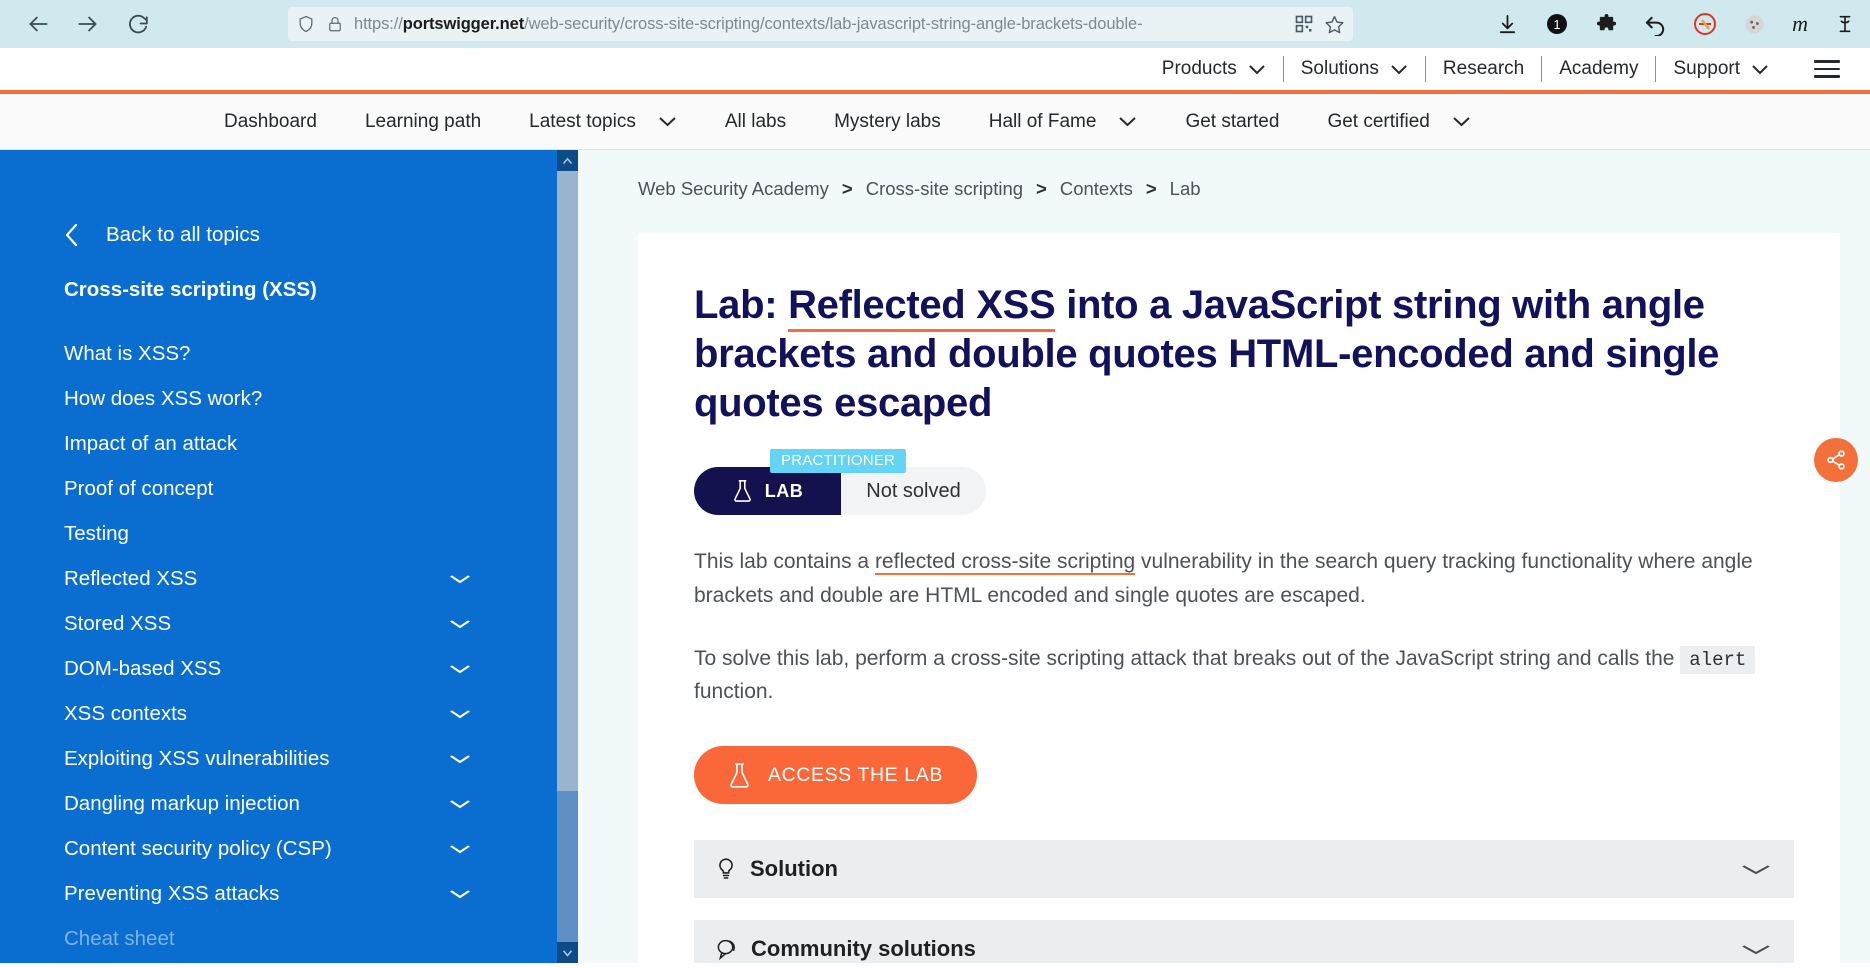 This screenshot has width=1870, height=968. I want to click on breadcrumb-item-academy: Web Security Academy, so click(733, 189).